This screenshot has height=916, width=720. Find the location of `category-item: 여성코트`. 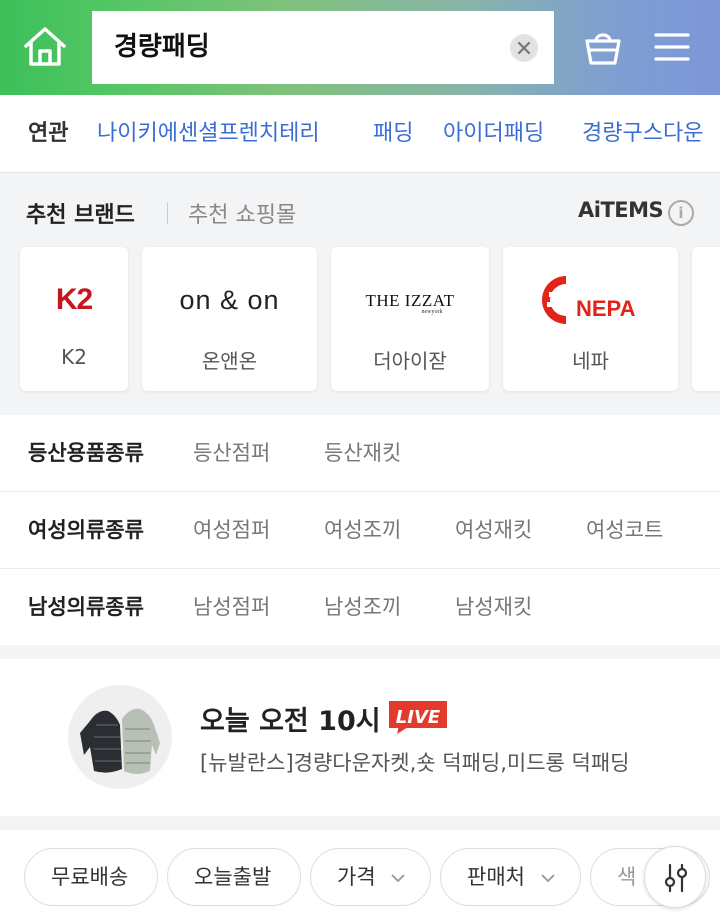

category-item: 여성코트 is located at coordinates (624, 530).